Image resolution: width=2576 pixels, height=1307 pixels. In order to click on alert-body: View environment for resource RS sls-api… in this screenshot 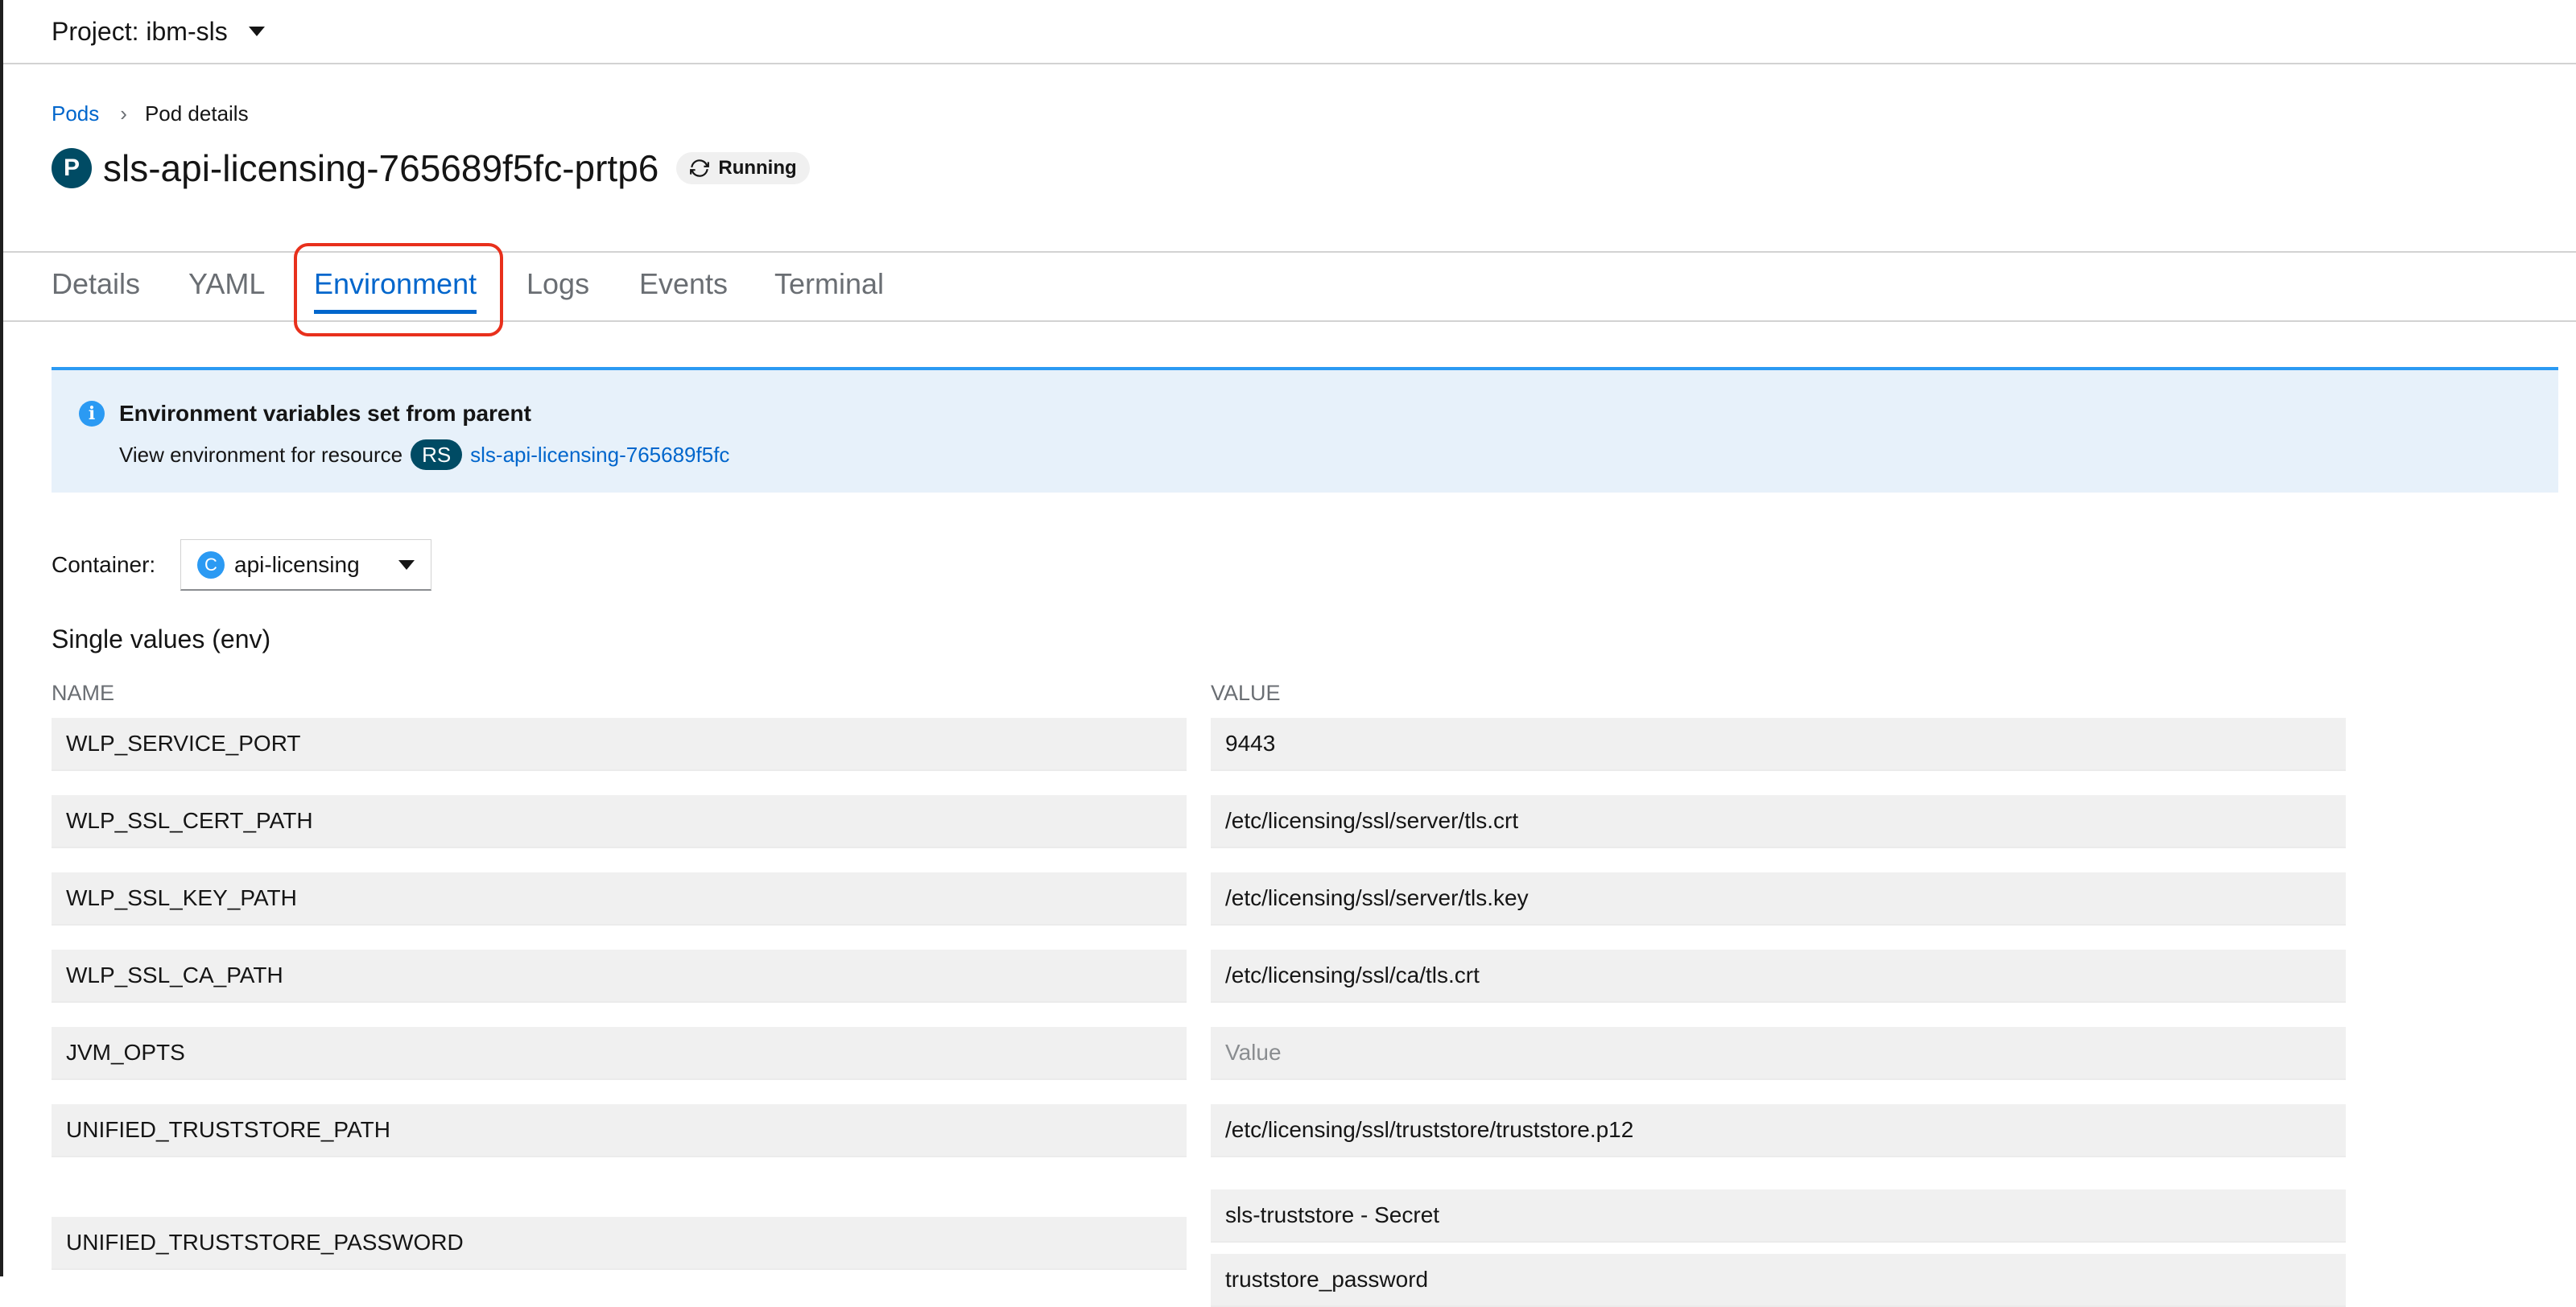, I will do `click(424, 454)`.